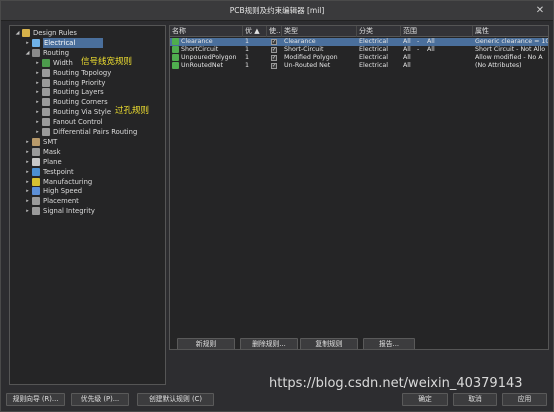  What do you see at coordinates (540, 11) in the screenshot?
I see `close-icon: ✕` at bounding box center [540, 11].